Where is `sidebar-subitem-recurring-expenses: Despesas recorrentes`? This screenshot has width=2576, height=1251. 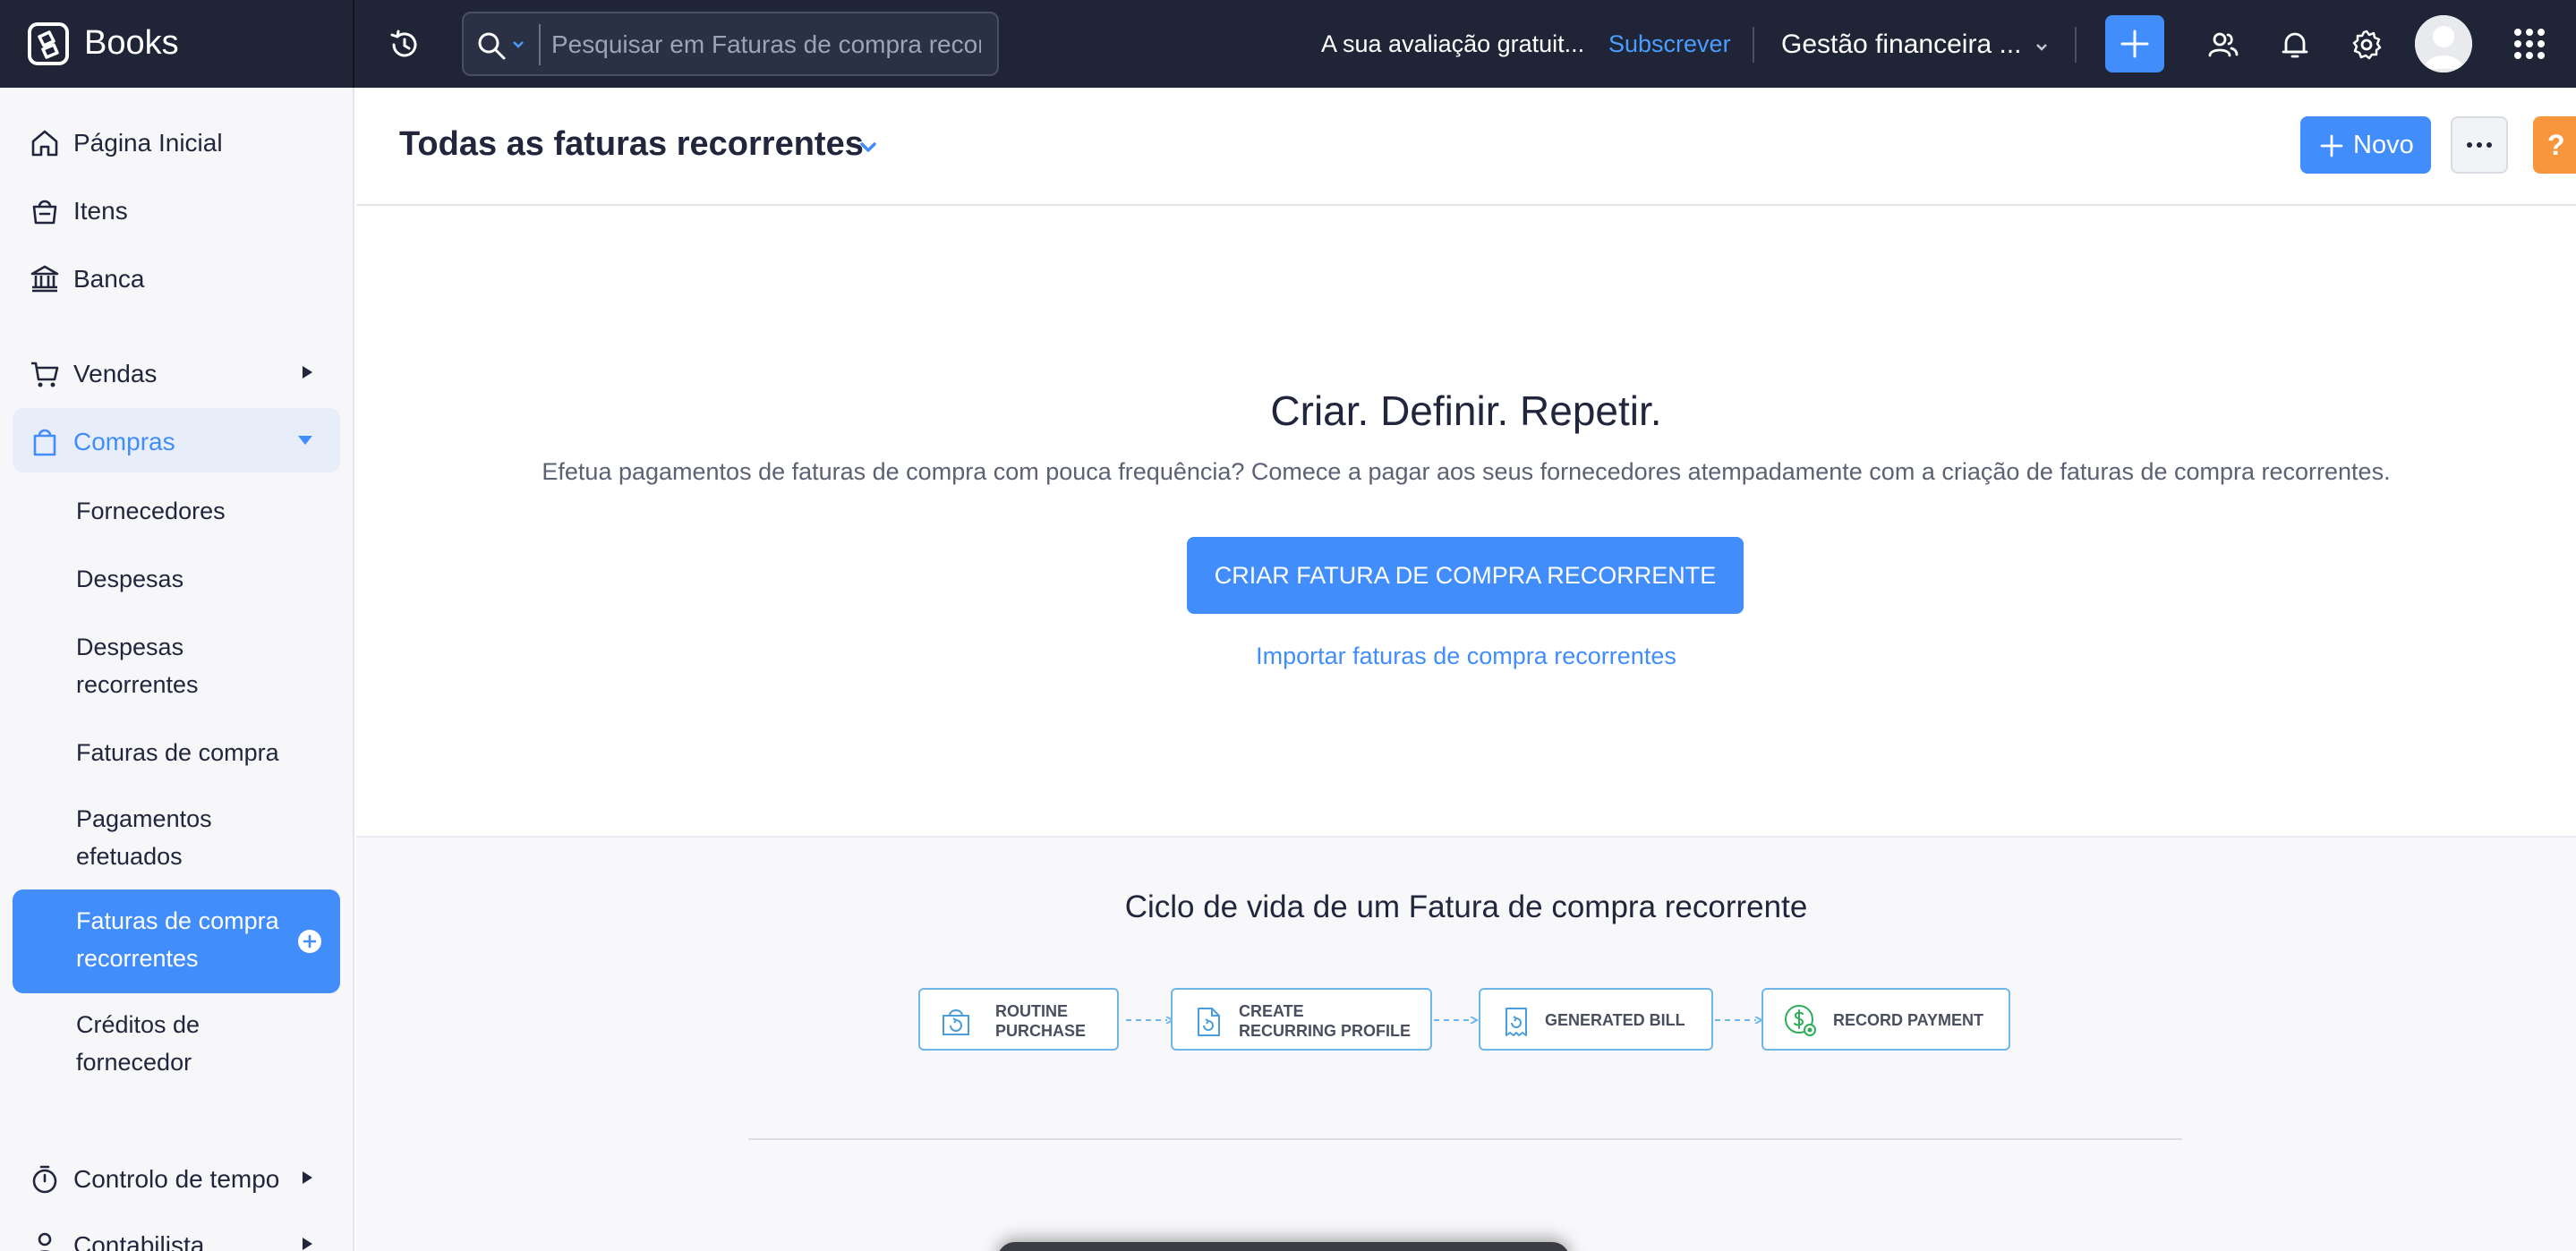 sidebar-subitem-recurring-expenses: Despesas recorrentes is located at coordinates (176, 667).